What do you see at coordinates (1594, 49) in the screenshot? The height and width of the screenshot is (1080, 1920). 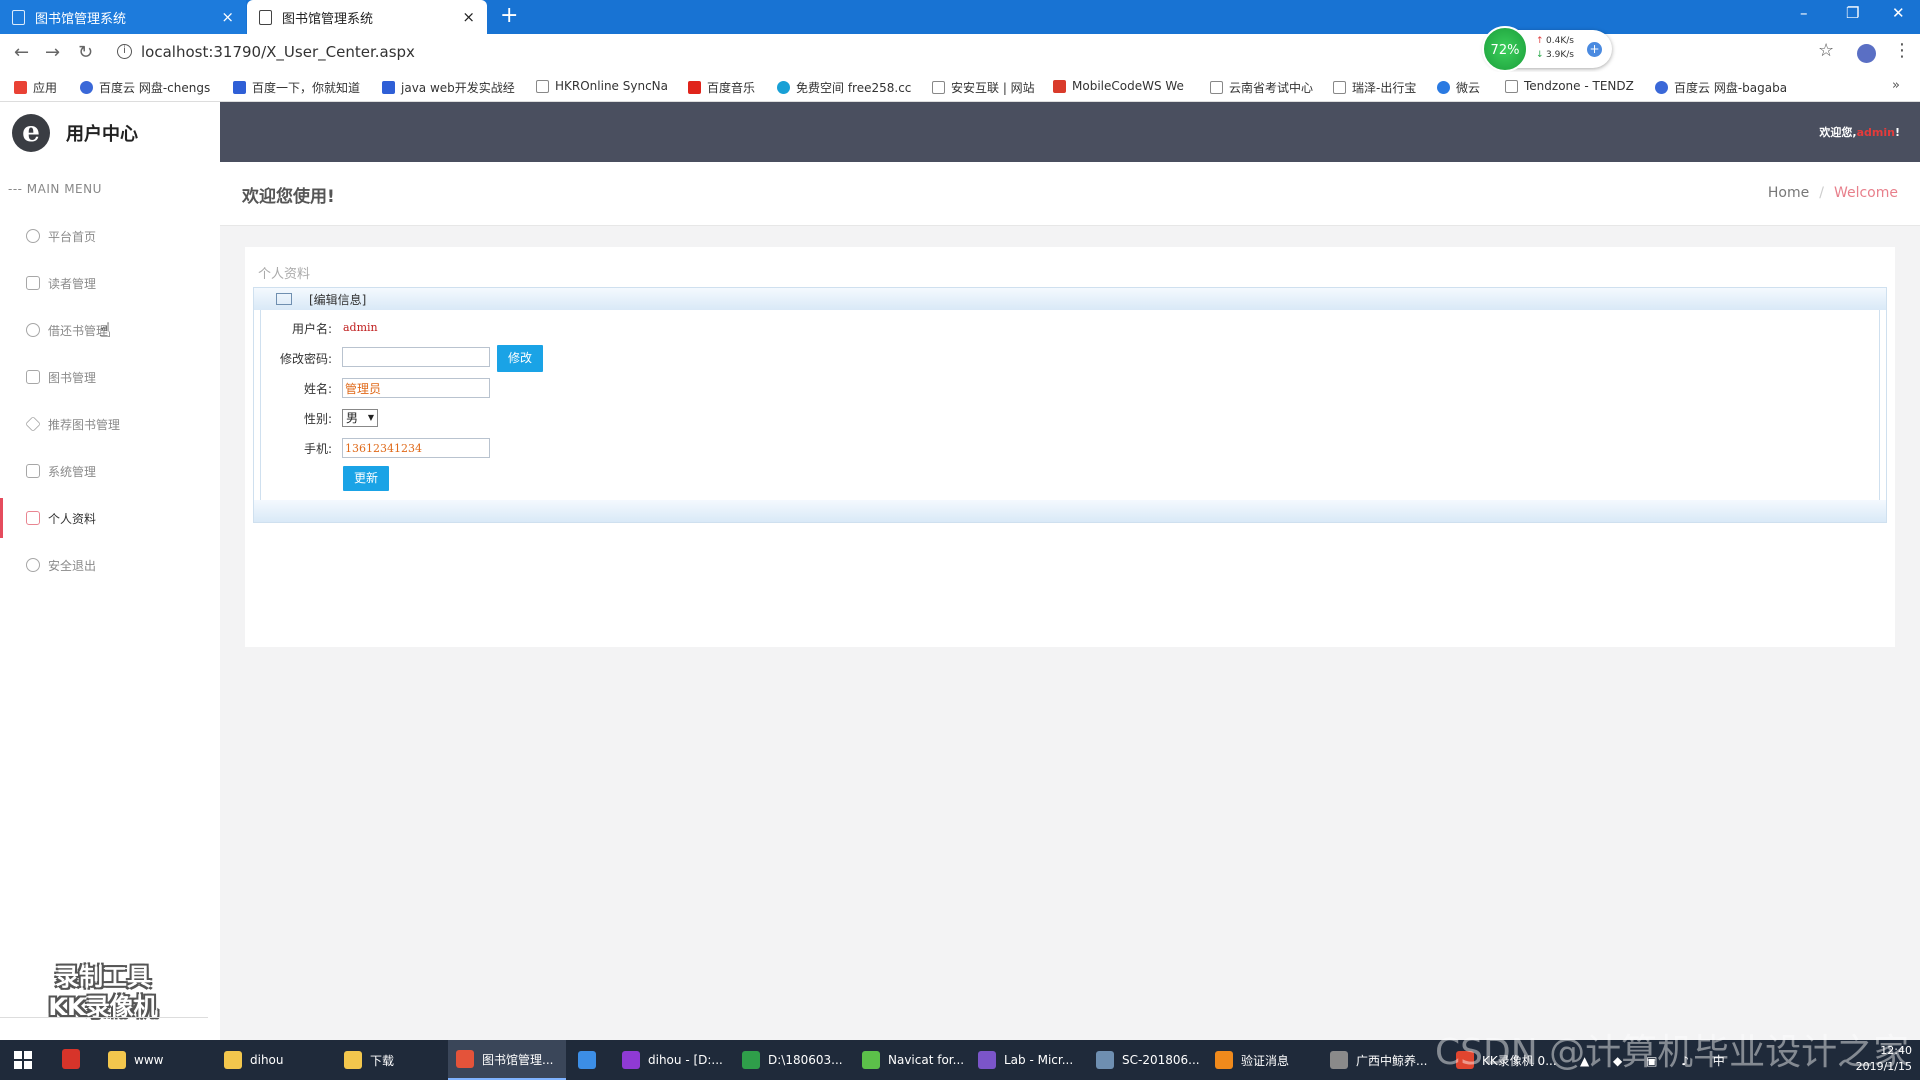 I see `plus-icon: +` at bounding box center [1594, 49].